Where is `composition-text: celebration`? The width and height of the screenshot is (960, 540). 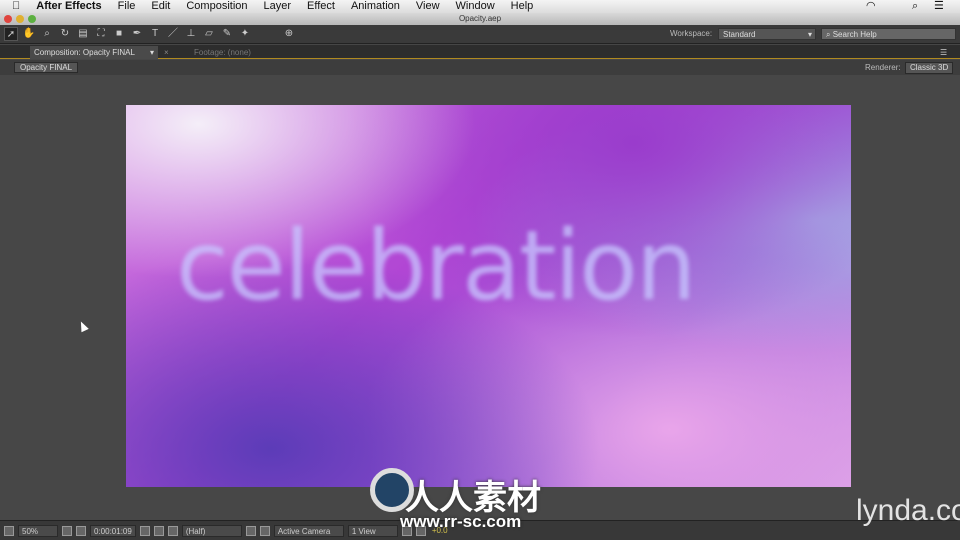 composition-text: celebration is located at coordinates (436, 266).